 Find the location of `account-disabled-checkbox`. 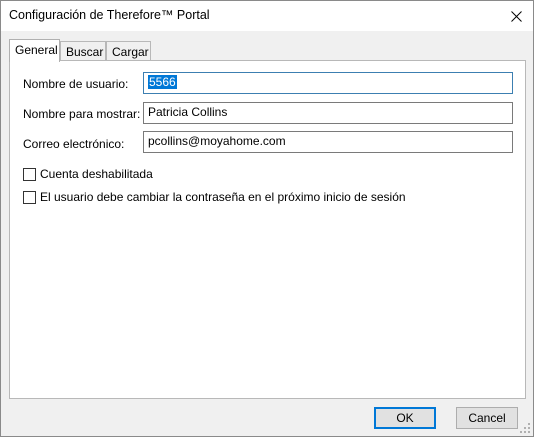

account-disabled-checkbox is located at coordinates (29, 174).